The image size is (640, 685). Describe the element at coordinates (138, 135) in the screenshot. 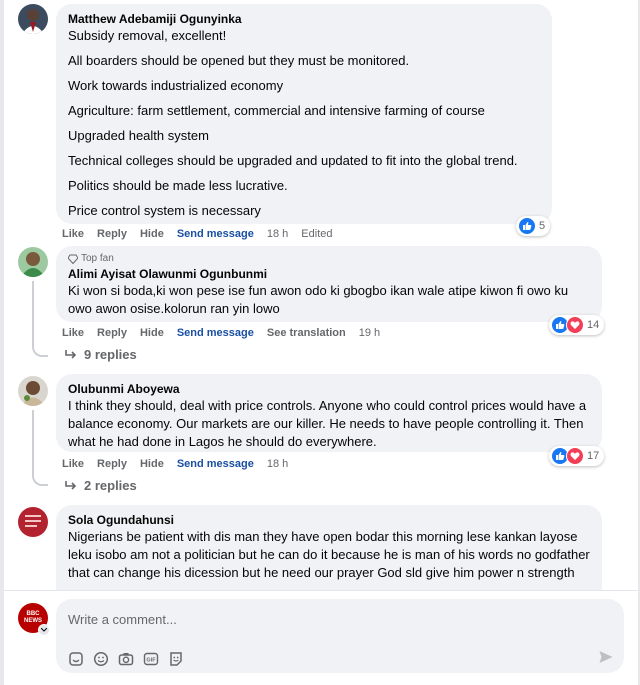

I see `comment-paragraph: Upgraded health system` at that location.